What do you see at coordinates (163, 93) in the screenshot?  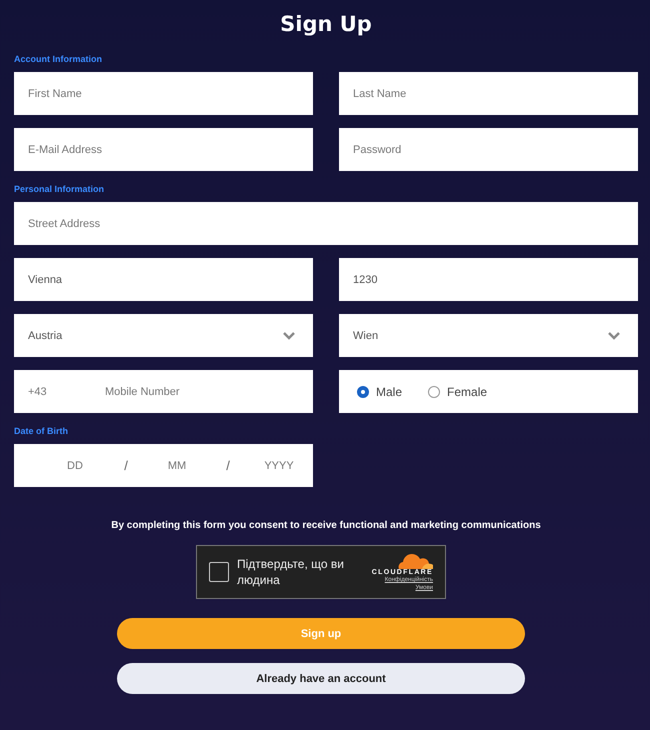 I see `input-field: First Name` at bounding box center [163, 93].